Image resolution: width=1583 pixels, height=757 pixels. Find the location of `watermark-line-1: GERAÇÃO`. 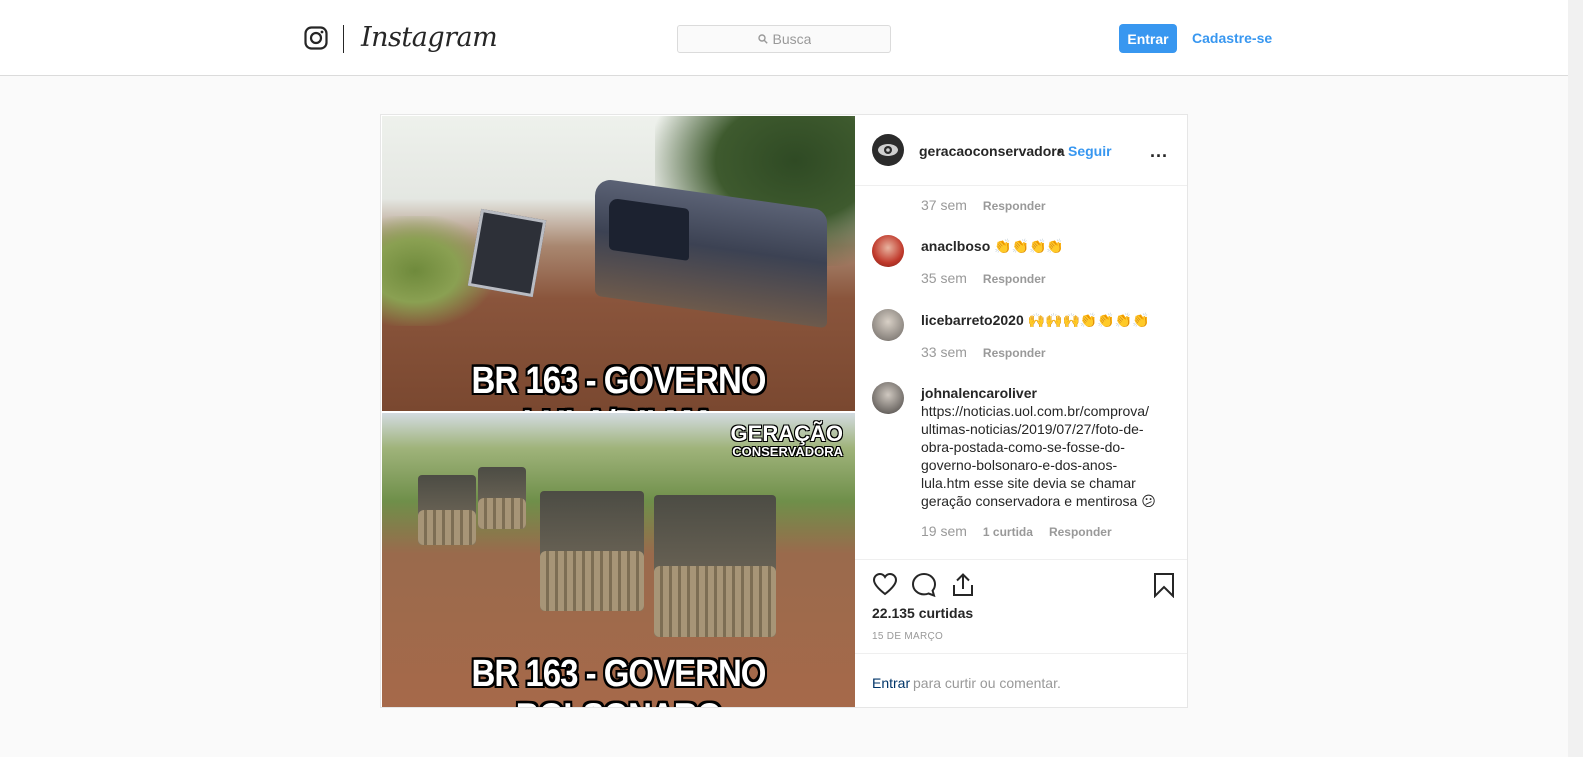

watermark-line-1: GERAÇÃO is located at coordinates (786, 433).